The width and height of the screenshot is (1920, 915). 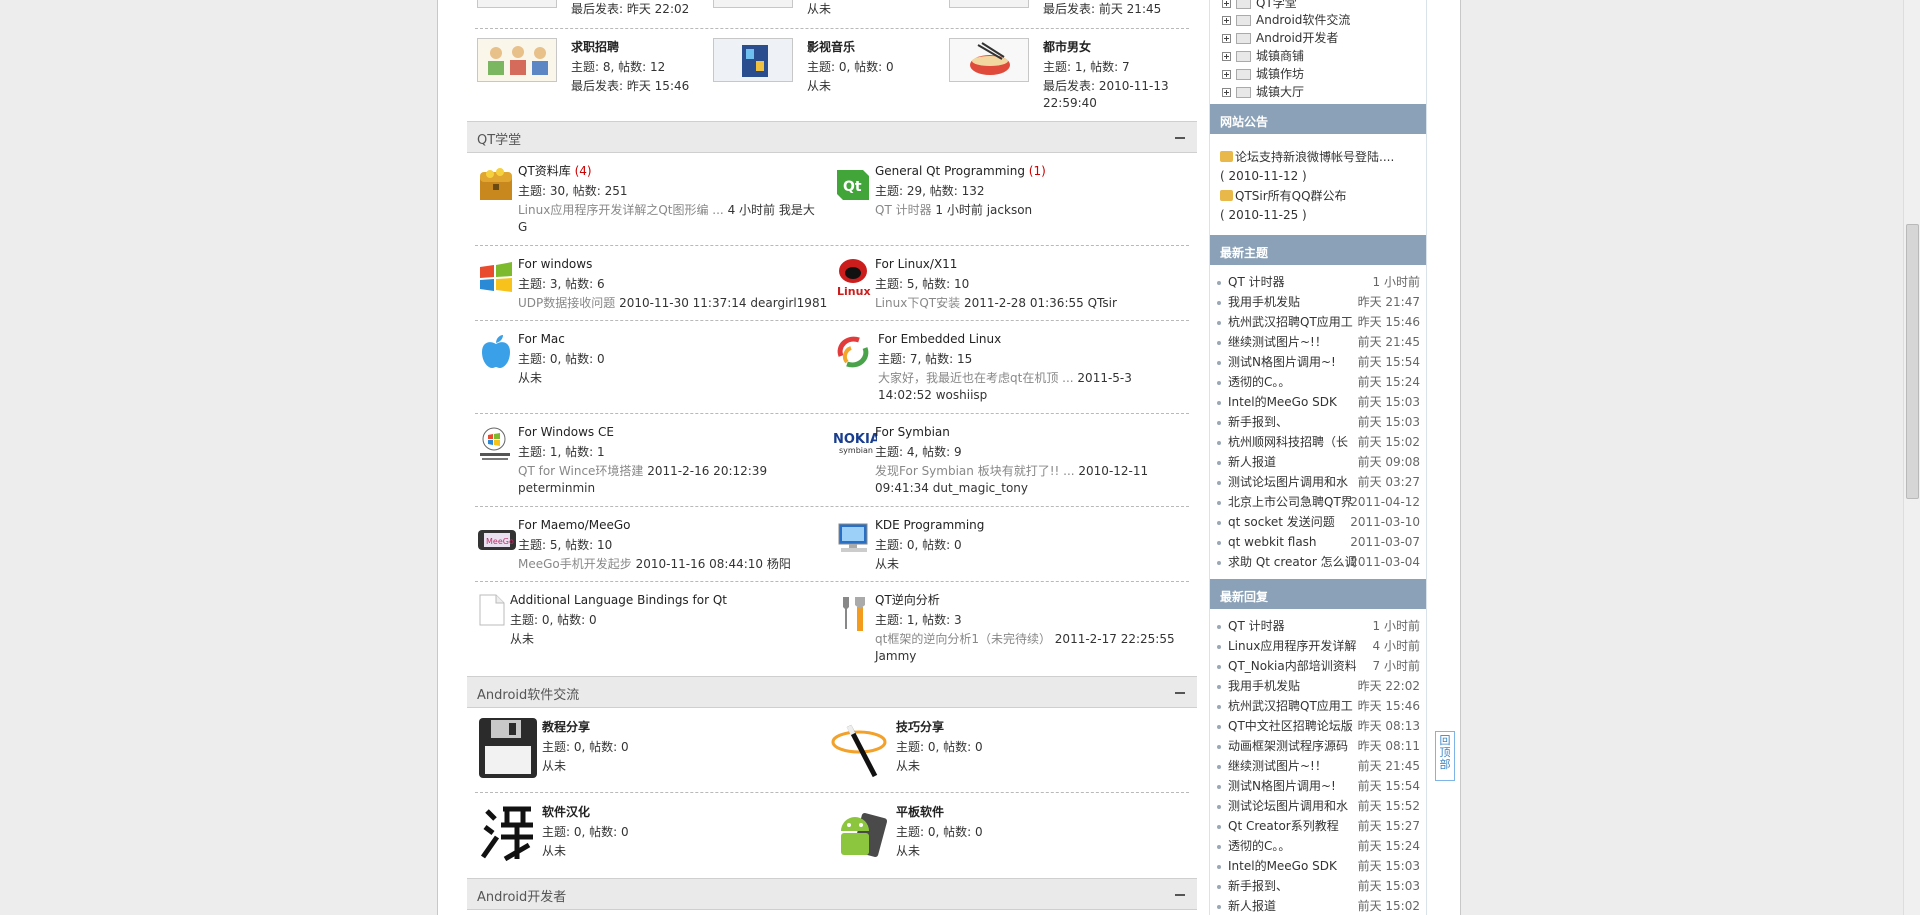 I want to click on board-title: 软件汉化, so click(x=662, y=812).